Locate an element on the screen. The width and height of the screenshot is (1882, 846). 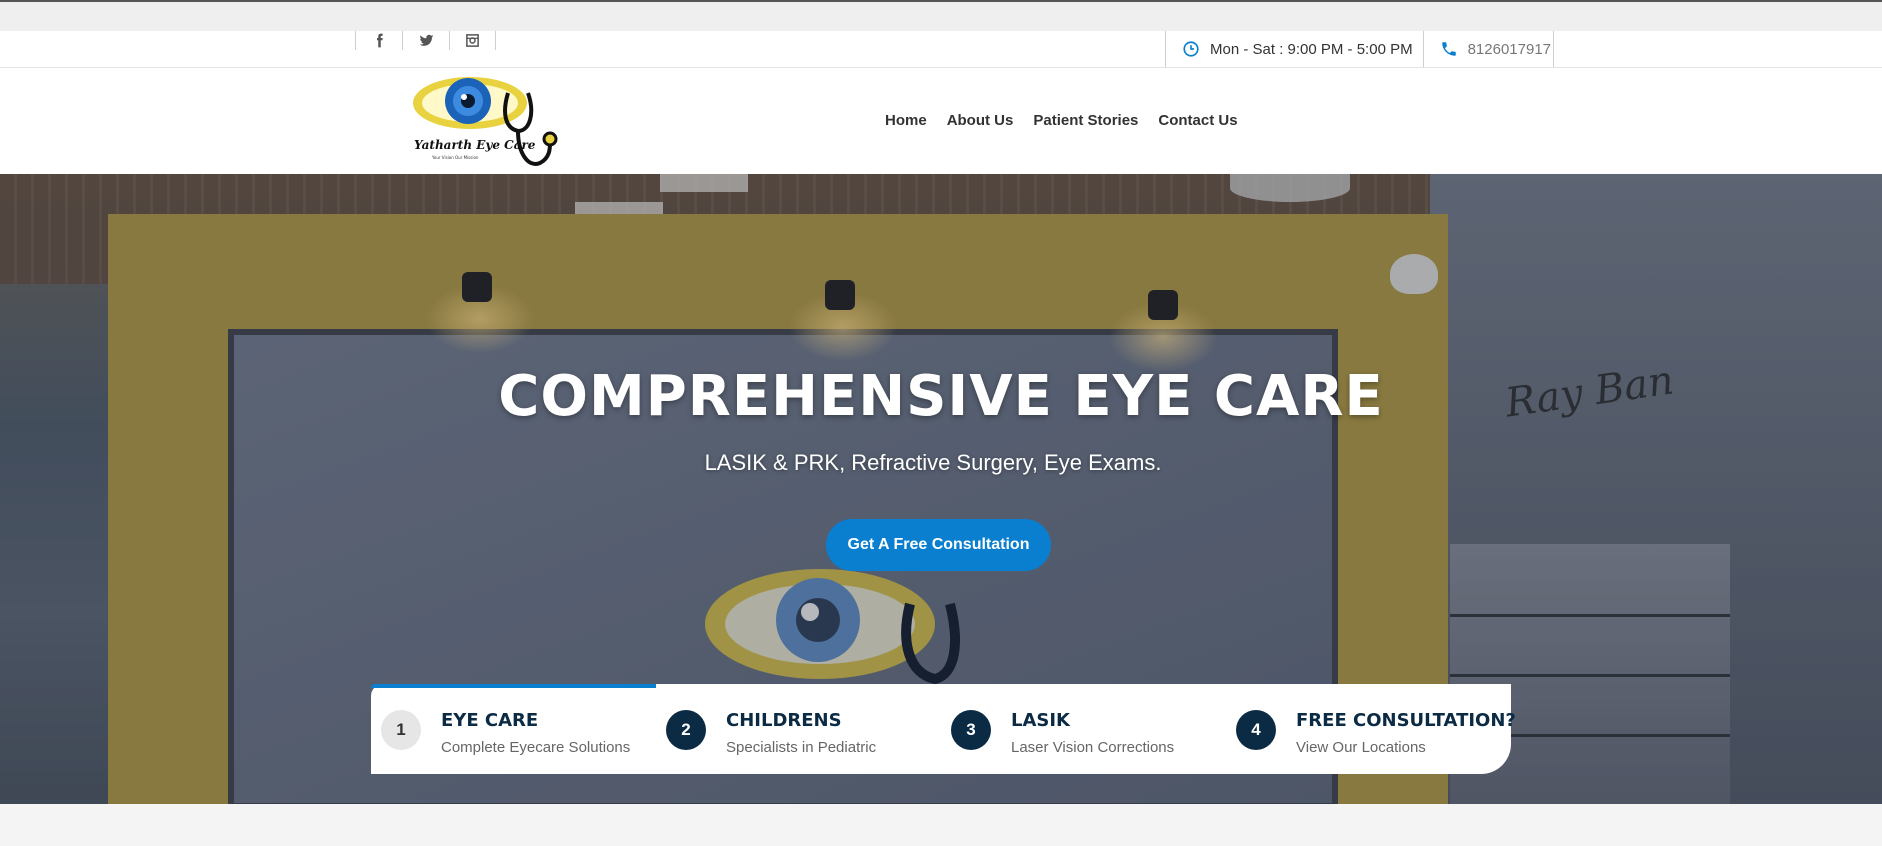
phone-text: 8126017917 is located at coordinates (1509, 49).